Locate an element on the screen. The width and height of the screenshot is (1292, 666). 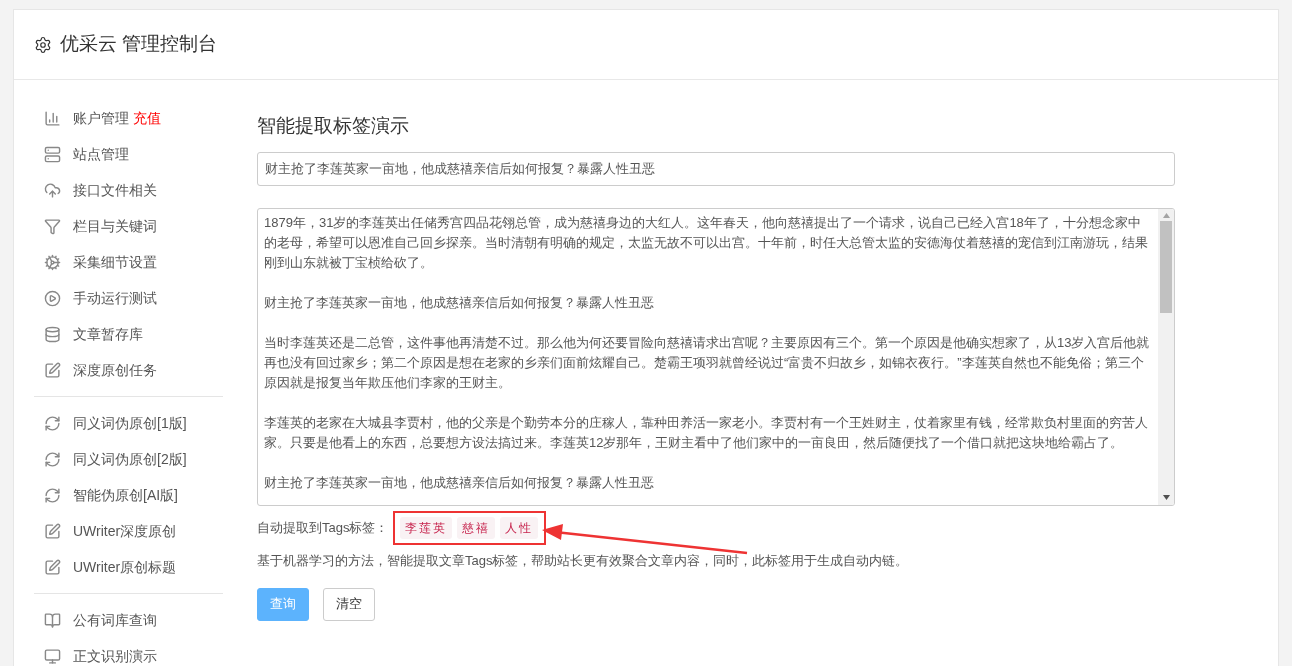
database-icon is located at coordinates (52, 334).